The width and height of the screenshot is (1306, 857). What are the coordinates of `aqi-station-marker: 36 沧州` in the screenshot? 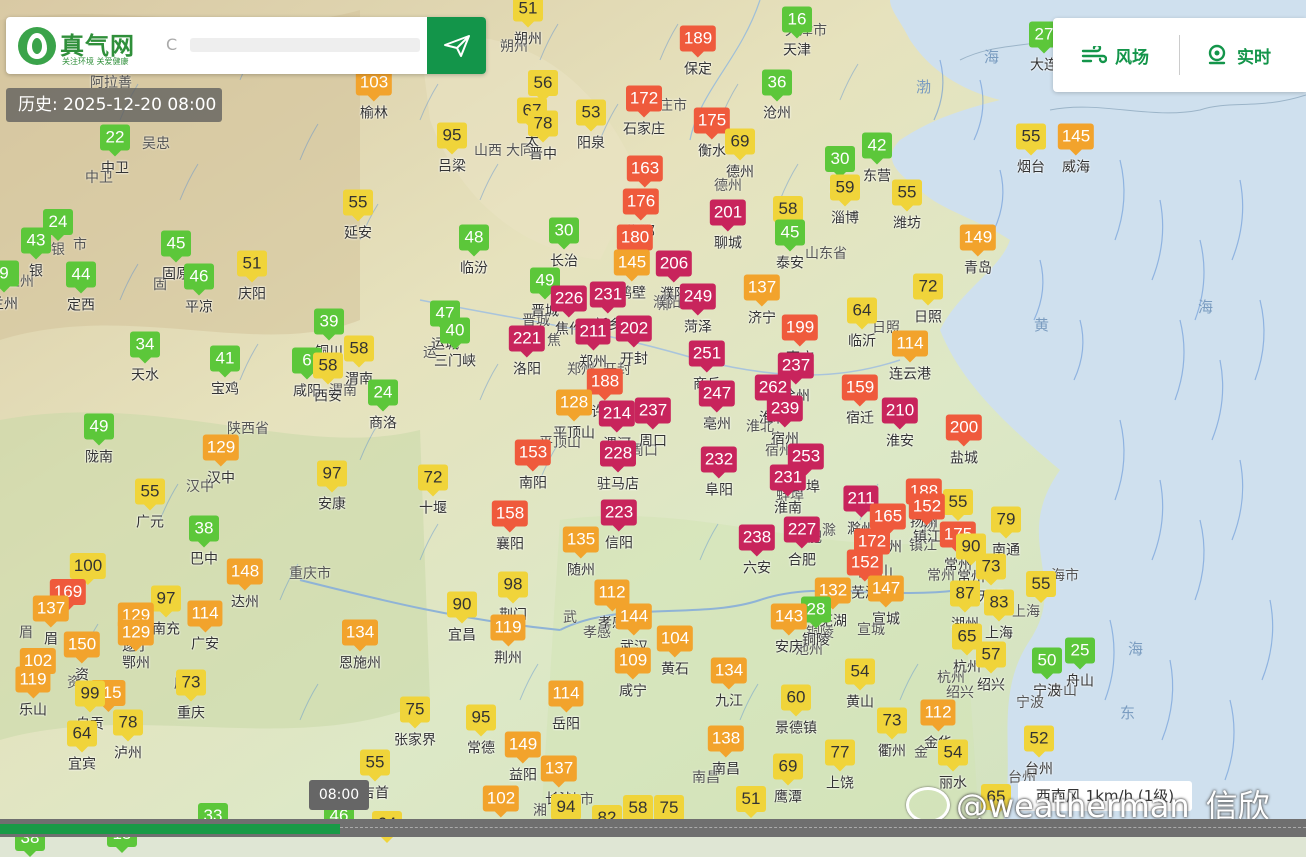 It's located at (777, 96).